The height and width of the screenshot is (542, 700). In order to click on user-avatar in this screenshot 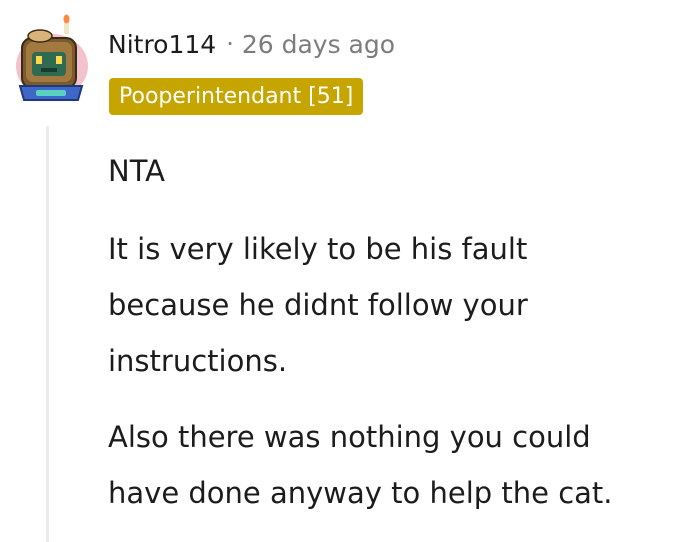, I will do `click(52, 59)`.